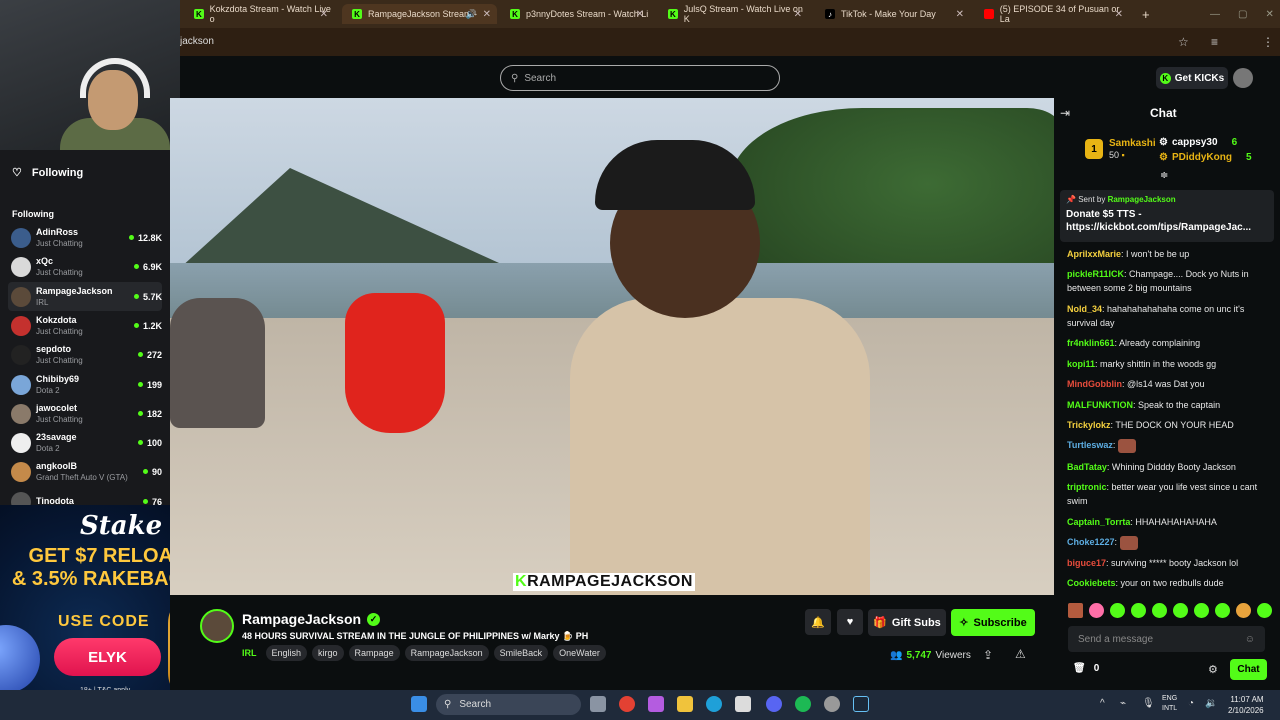  Describe the element at coordinates (743, 704) in the screenshot. I see `store-icon` at that location.